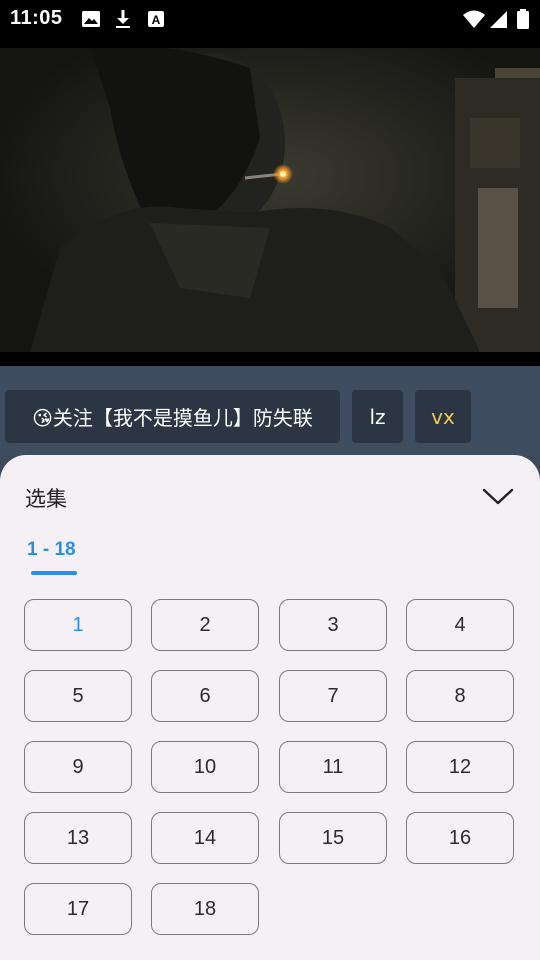  What do you see at coordinates (78, 838) in the screenshot?
I see `episode-button: 13` at bounding box center [78, 838].